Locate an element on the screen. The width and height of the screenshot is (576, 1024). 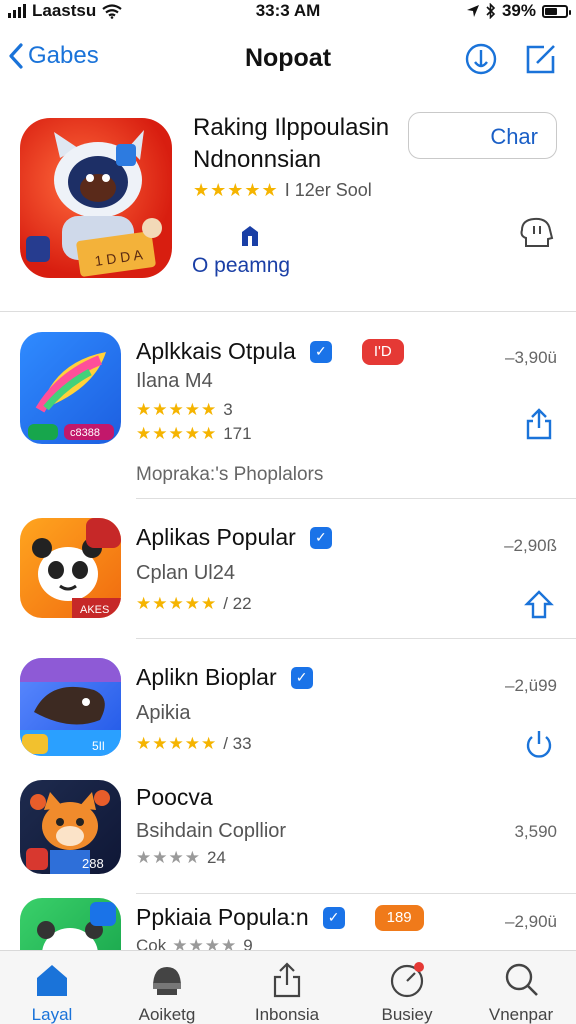
app-icon is located at coordinates (70, 924).